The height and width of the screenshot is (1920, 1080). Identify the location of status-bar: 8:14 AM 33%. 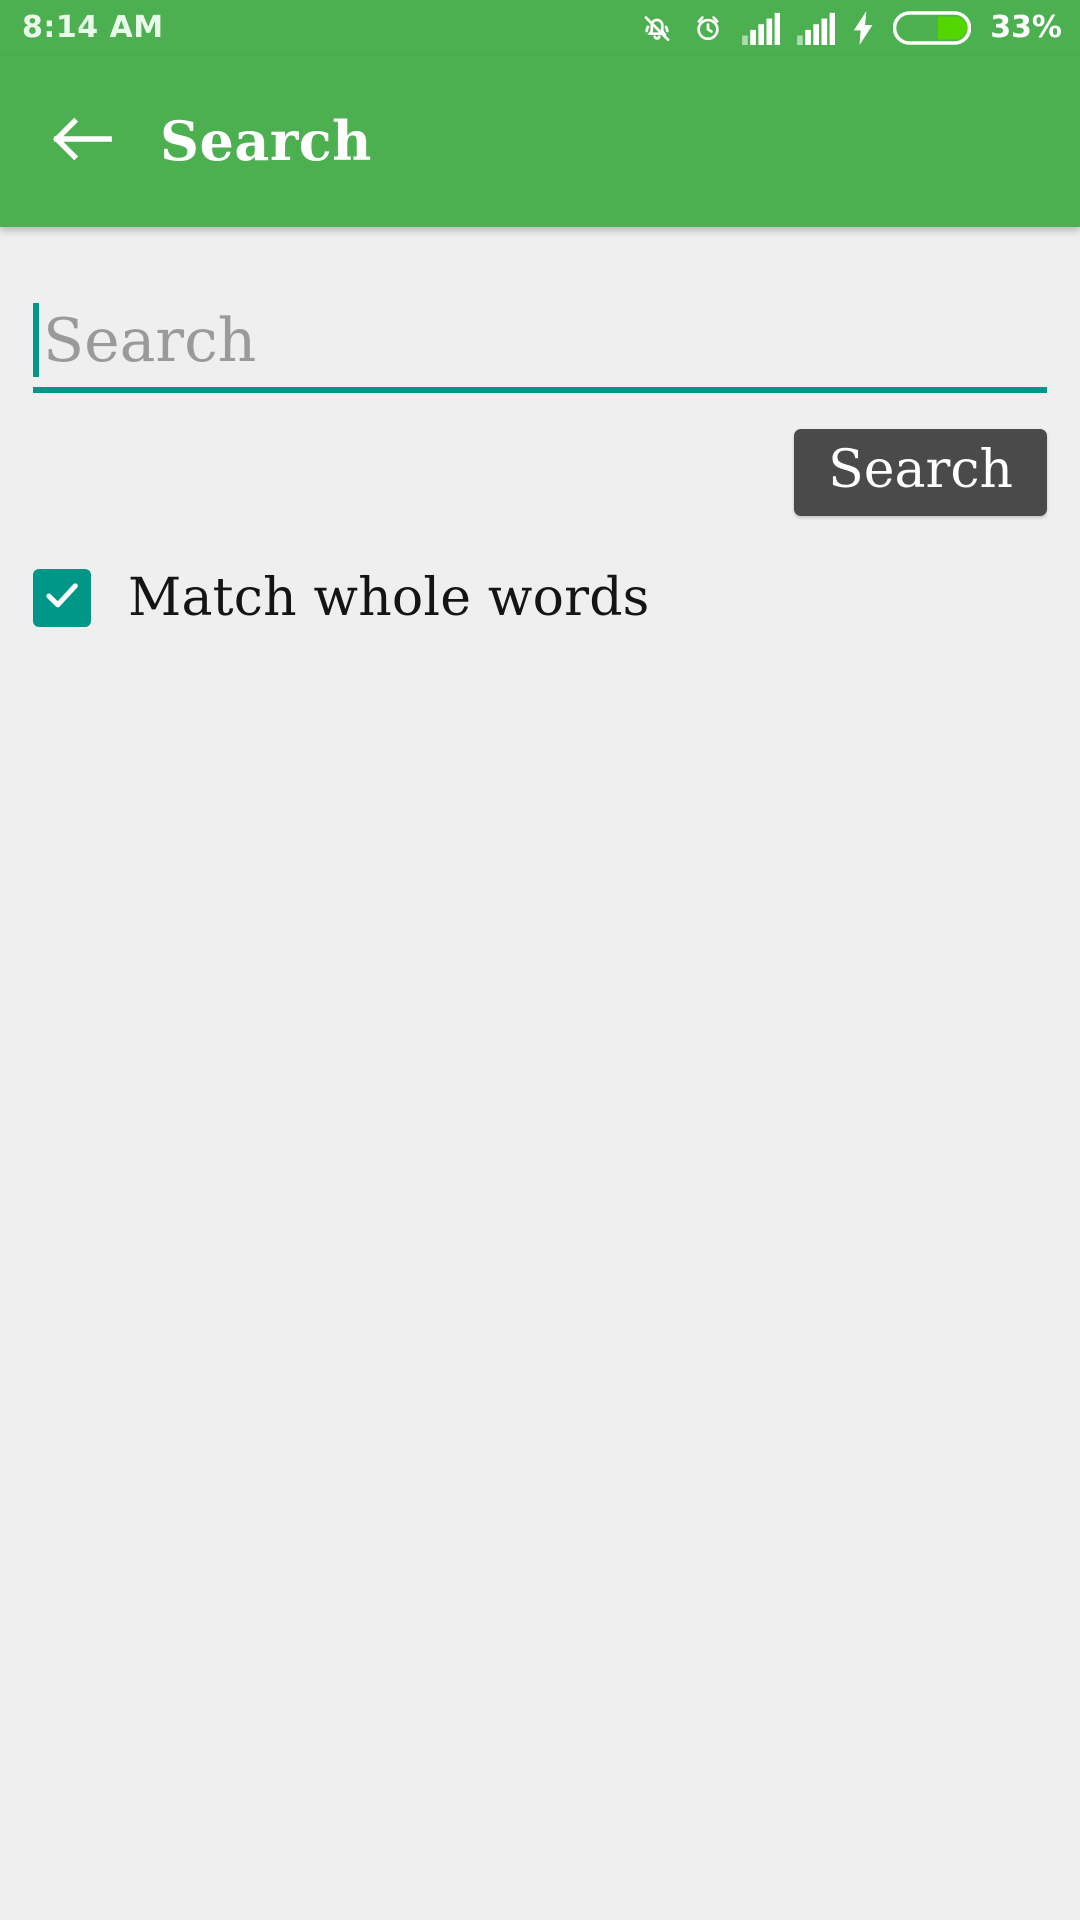
(540, 27).